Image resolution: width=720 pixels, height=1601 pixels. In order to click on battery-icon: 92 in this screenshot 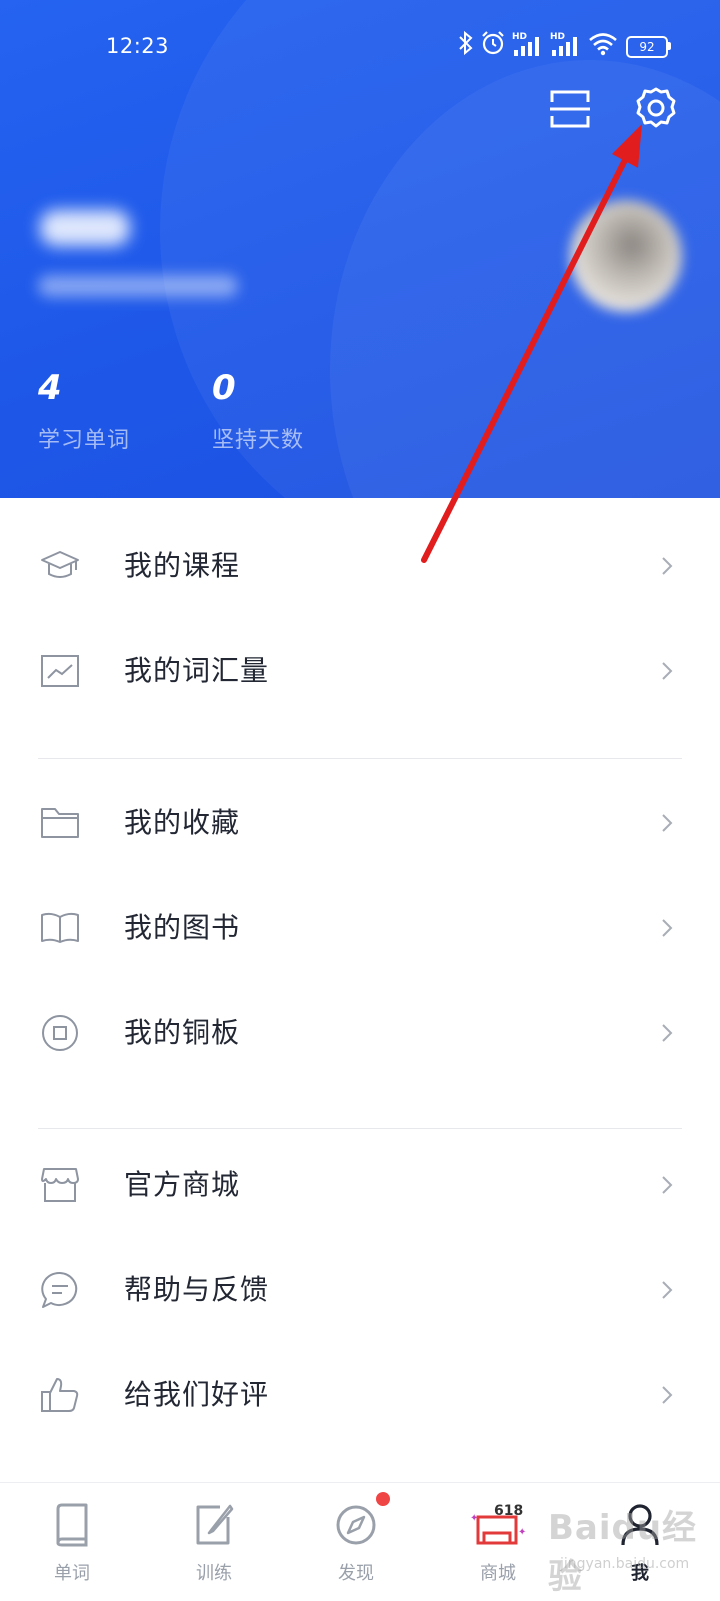, I will do `click(647, 47)`.